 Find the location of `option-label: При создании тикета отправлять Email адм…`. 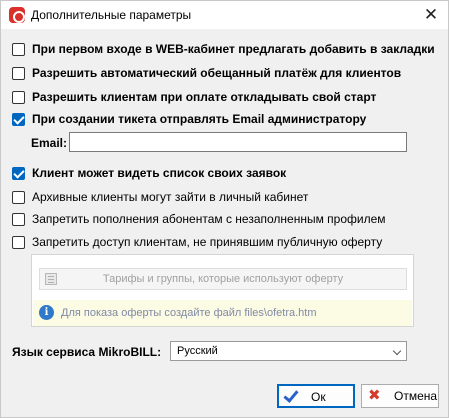

option-label: При создании тикета отправлять Email адм… is located at coordinates (199, 119).